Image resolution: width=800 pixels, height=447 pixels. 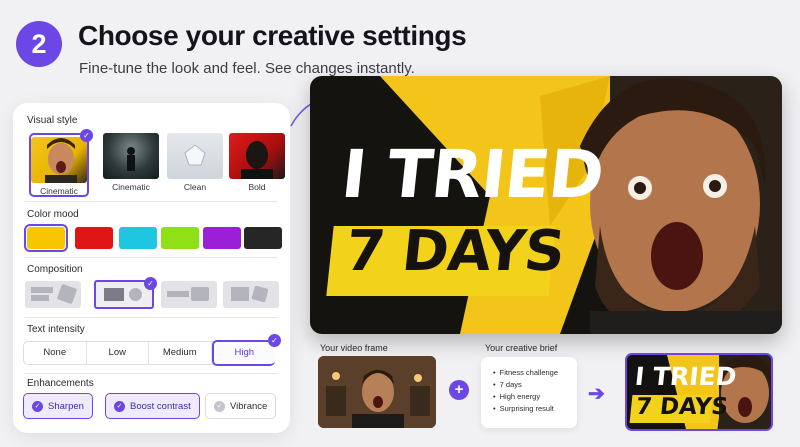 What do you see at coordinates (195, 187) in the screenshot?
I see `style-label: Clean` at bounding box center [195, 187].